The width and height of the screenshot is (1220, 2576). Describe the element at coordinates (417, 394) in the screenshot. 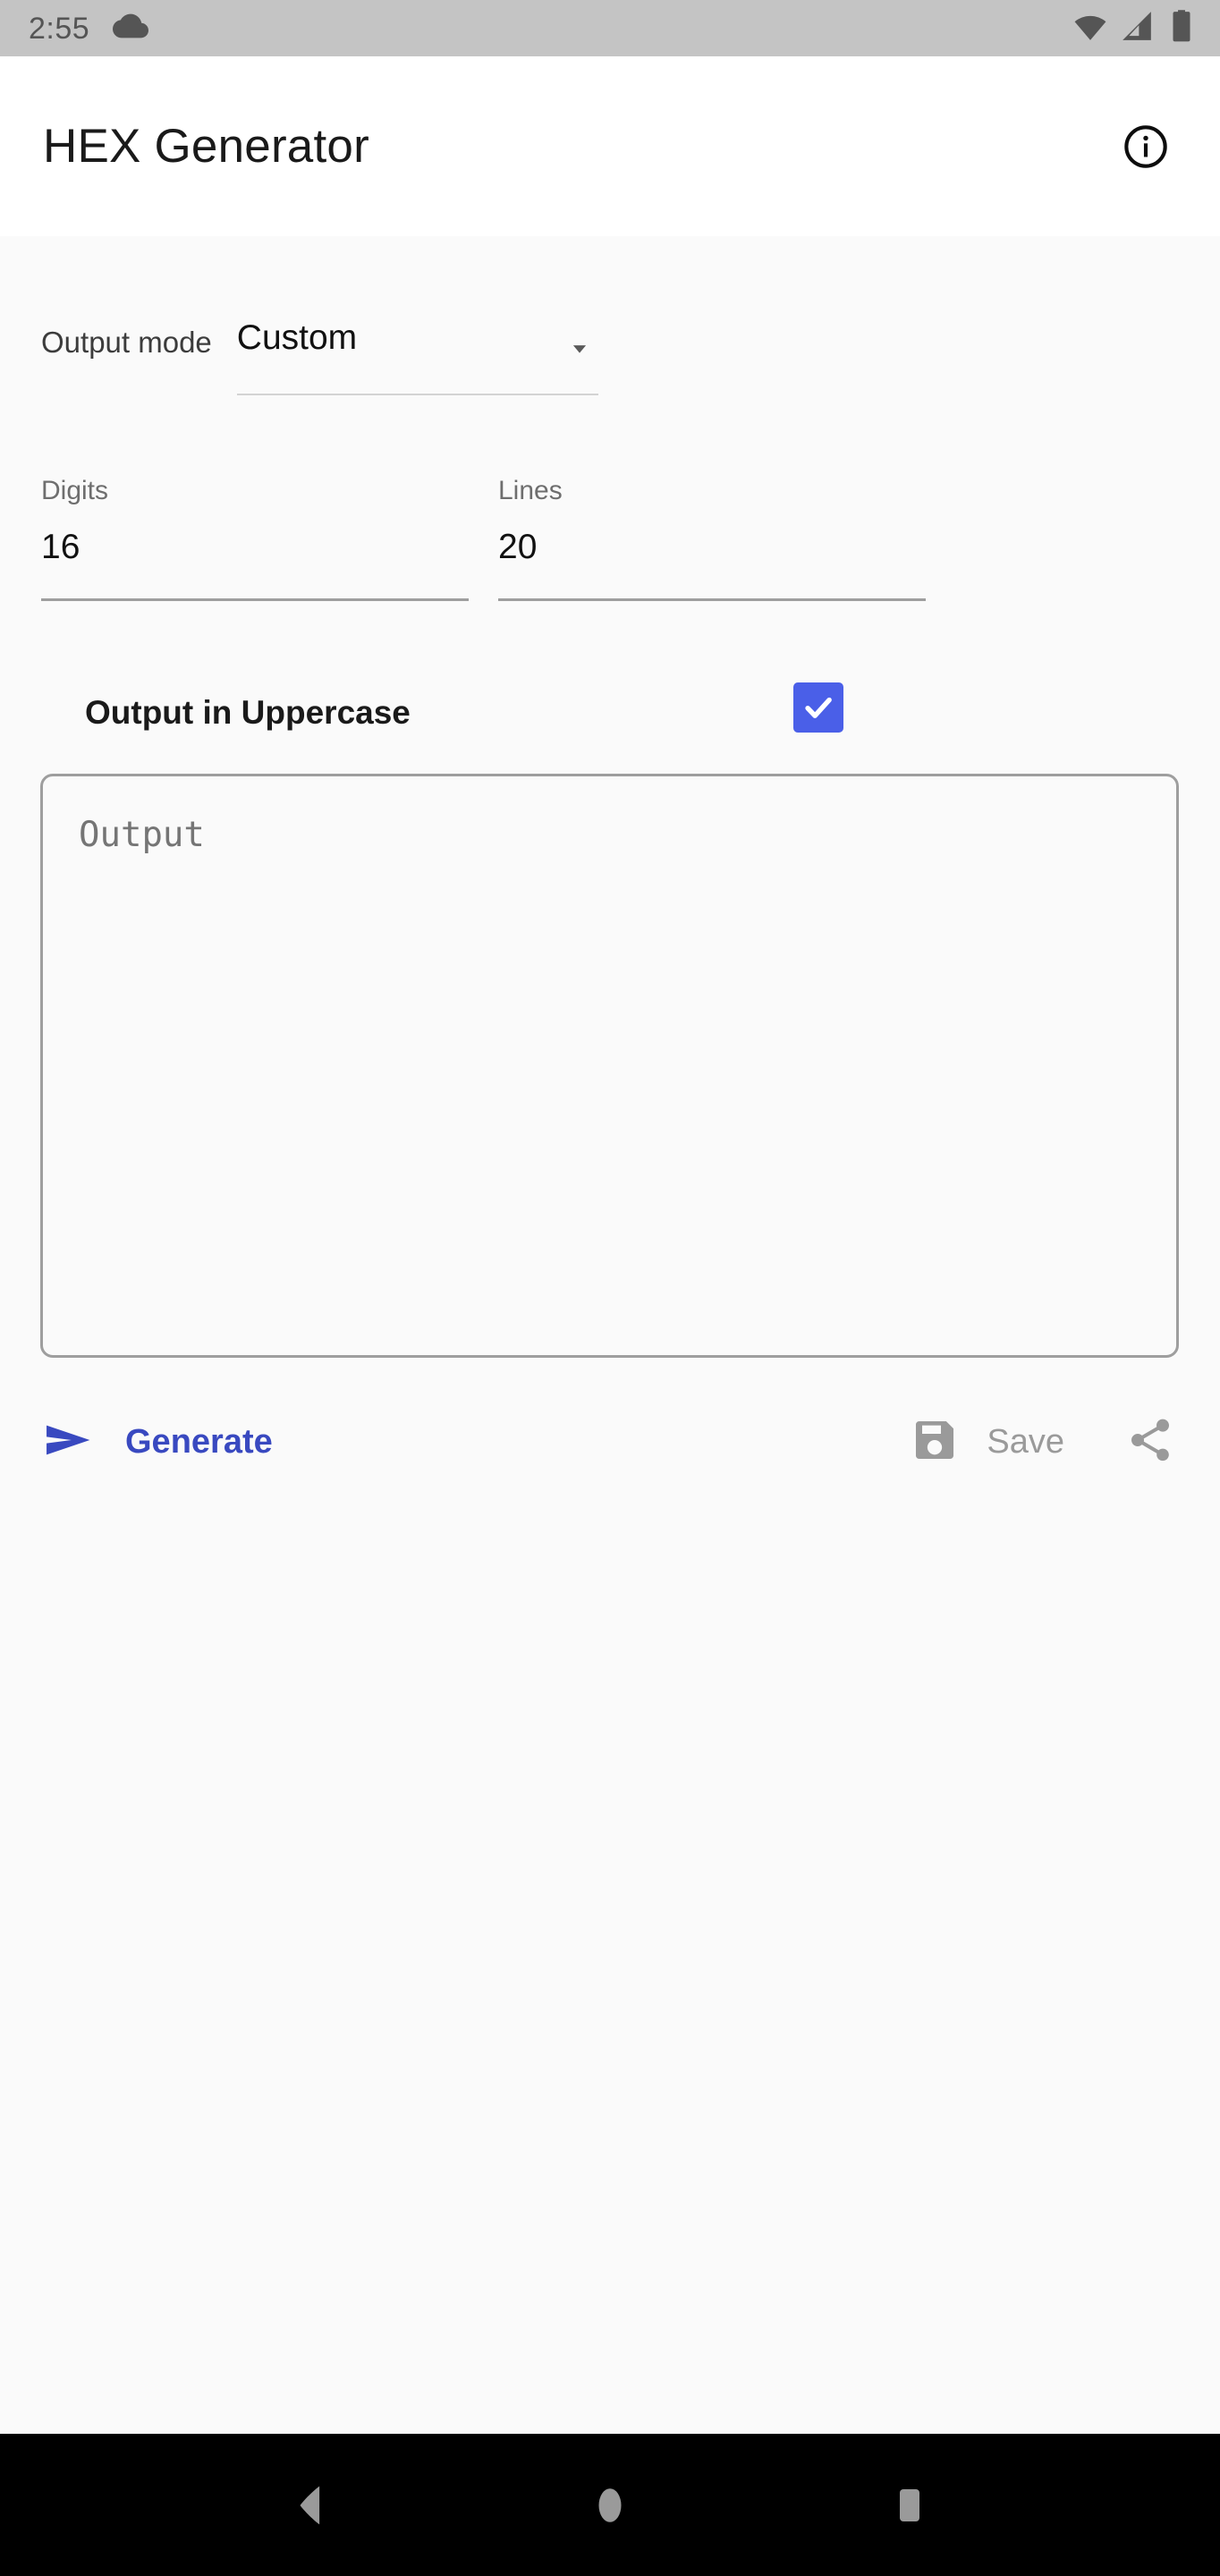

I see `output-mode-underline` at that location.